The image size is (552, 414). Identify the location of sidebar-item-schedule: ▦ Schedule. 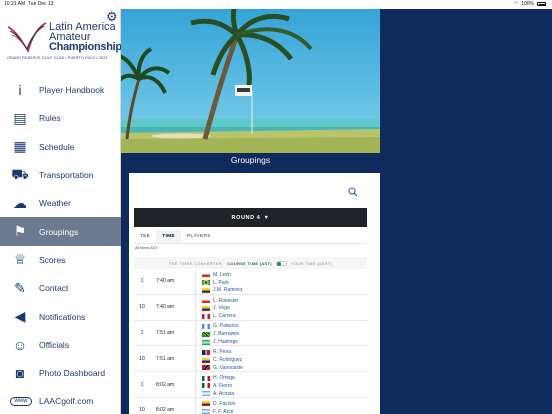
(60, 147).